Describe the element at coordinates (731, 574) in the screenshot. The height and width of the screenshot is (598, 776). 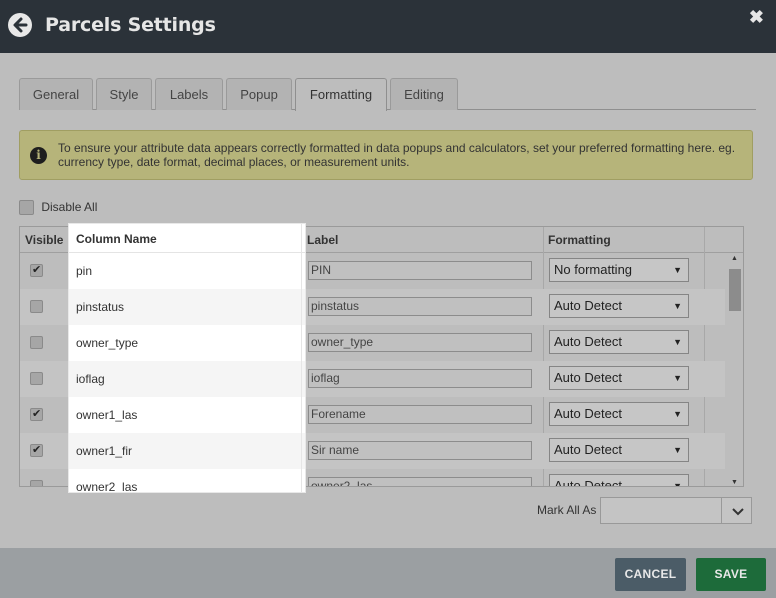
I see `save-button: SAVE` at that location.